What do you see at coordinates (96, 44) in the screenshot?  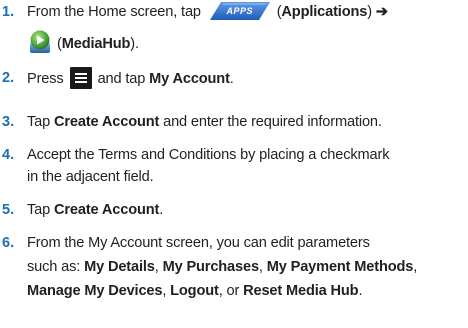 I see `step-text-bold: MediaHub` at bounding box center [96, 44].